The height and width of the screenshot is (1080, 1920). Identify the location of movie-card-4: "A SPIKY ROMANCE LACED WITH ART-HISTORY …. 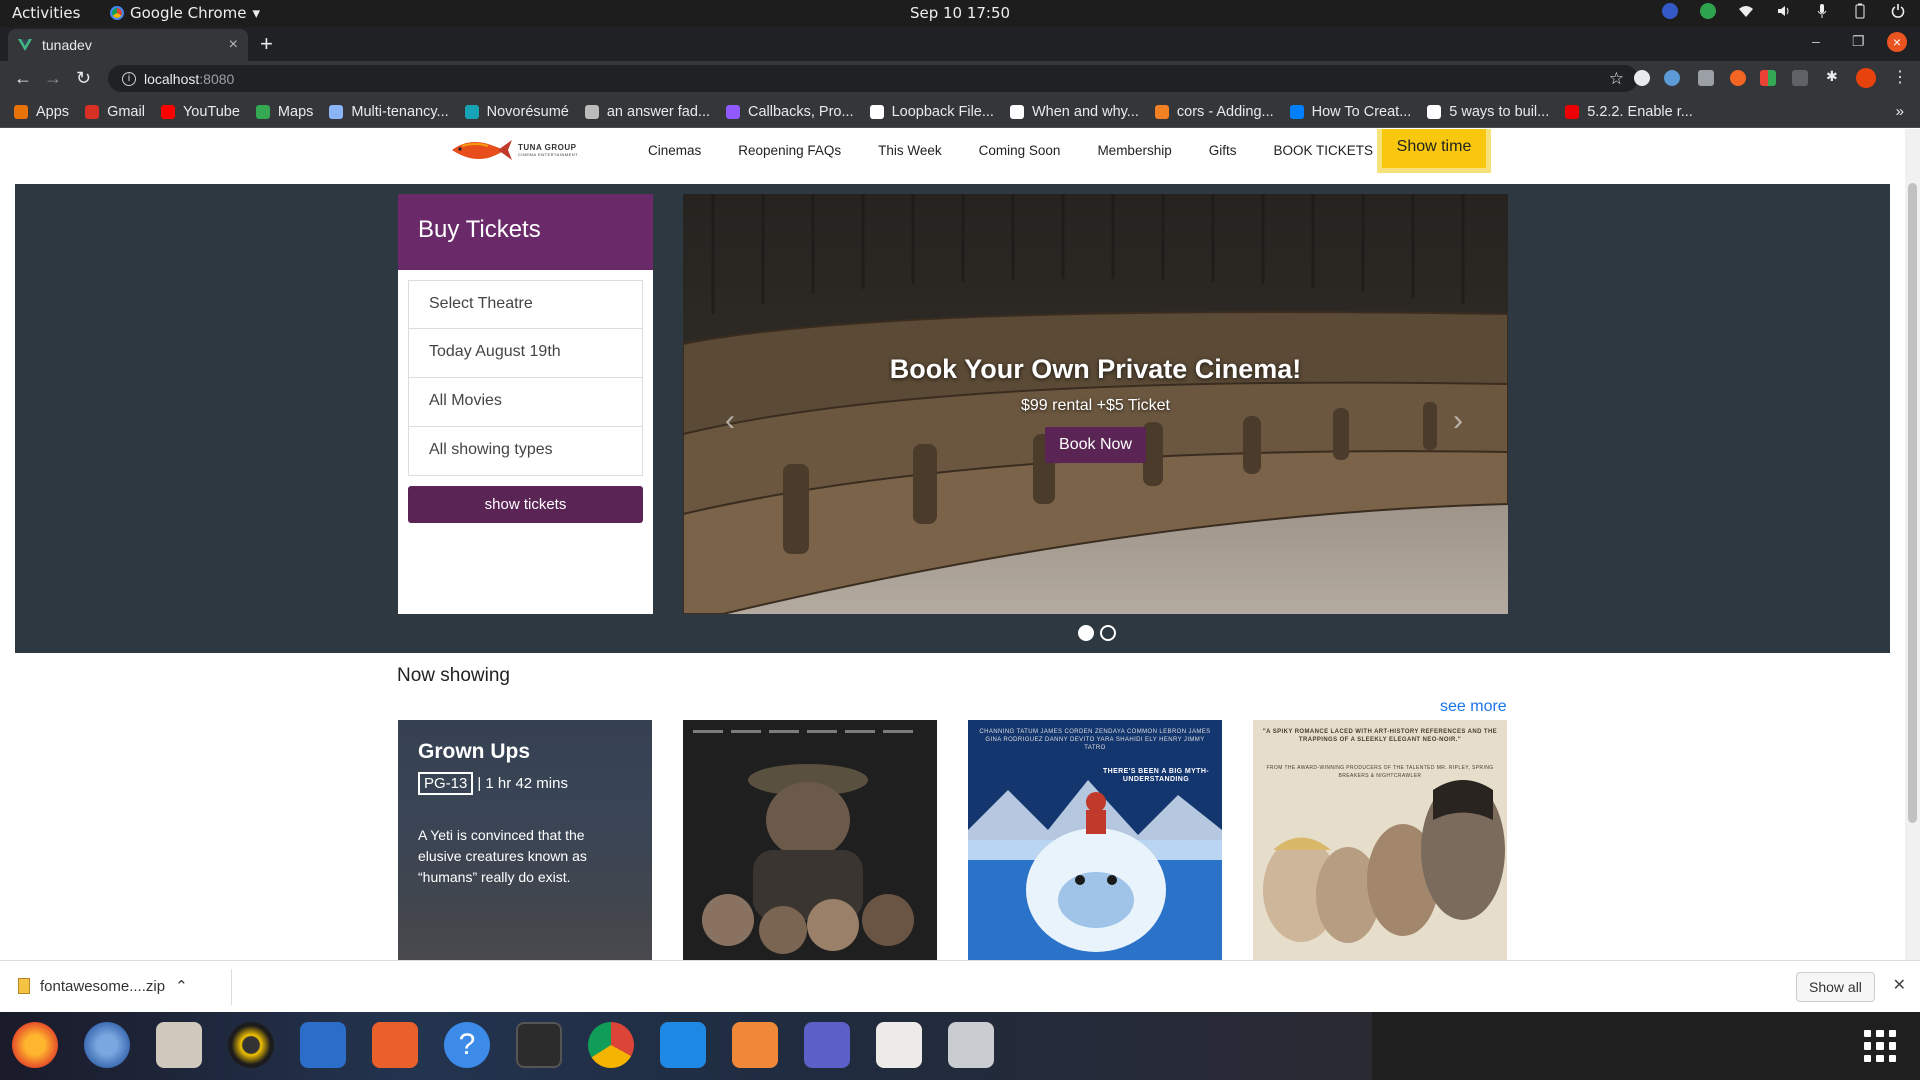
(1380, 840).